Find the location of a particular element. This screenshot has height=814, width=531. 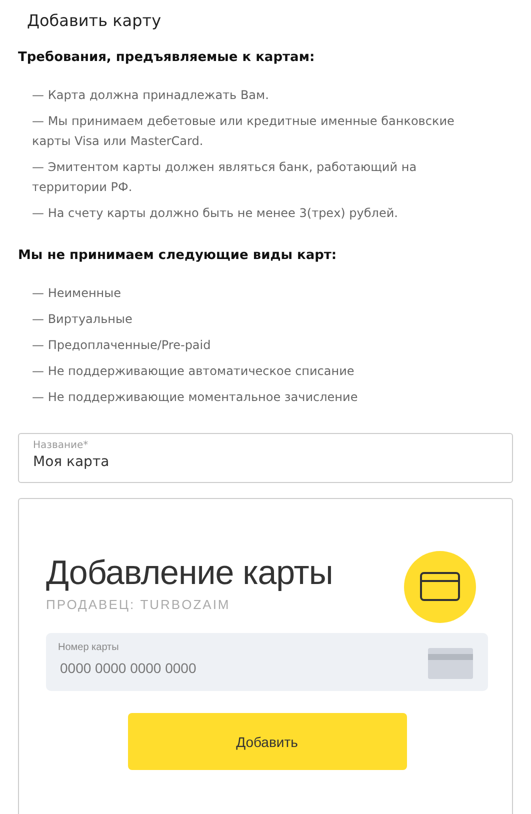

name-input: Моя карта is located at coordinates (265, 462).